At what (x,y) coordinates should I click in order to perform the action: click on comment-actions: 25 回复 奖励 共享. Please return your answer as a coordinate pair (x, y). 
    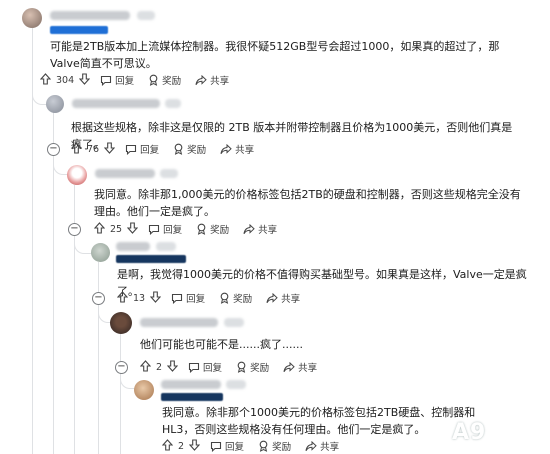
    Looking at the image, I should click on (192, 229).